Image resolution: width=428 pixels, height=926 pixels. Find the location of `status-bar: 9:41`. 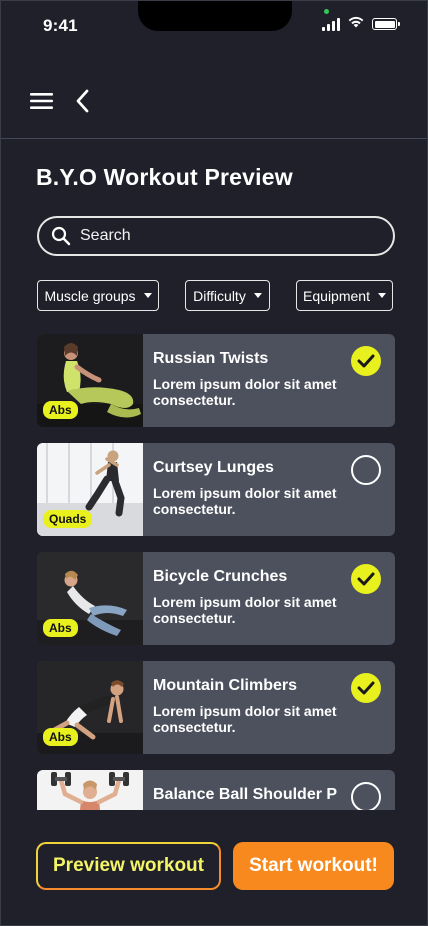

status-bar: 9:41 is located at coordinates (214, 26).